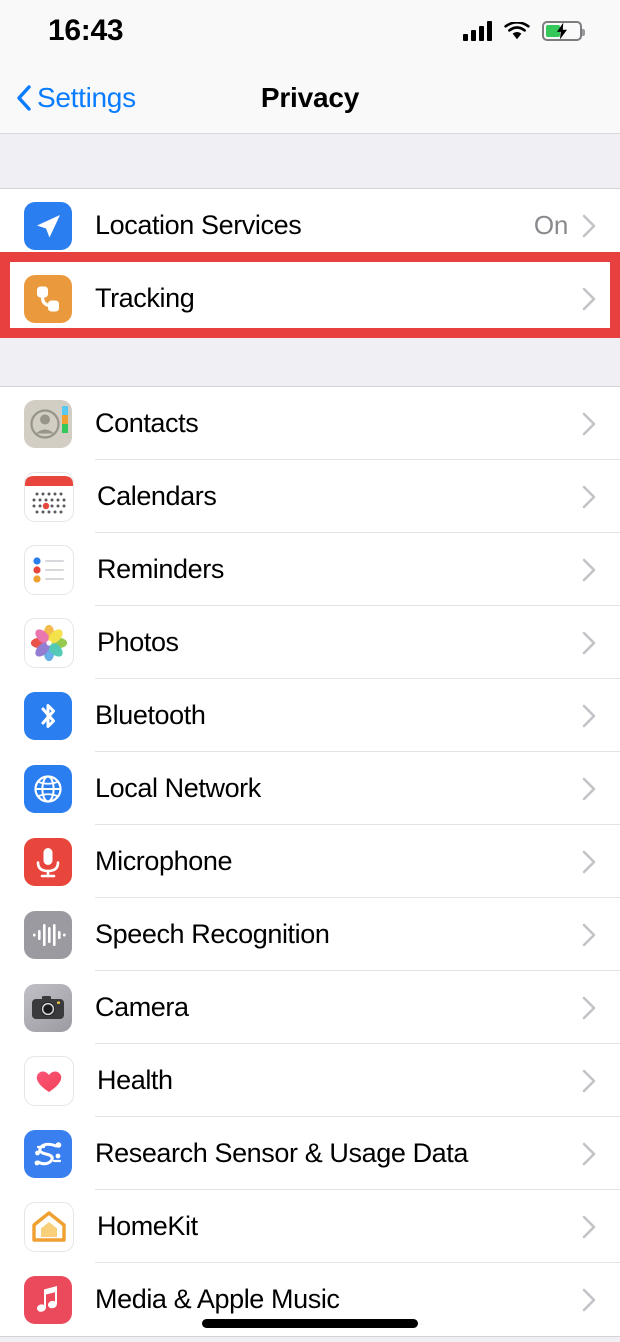  Describe the element at coordinates (310, 569) in the screenshot. I see `settings-row-reminders: Reminders` at that location.